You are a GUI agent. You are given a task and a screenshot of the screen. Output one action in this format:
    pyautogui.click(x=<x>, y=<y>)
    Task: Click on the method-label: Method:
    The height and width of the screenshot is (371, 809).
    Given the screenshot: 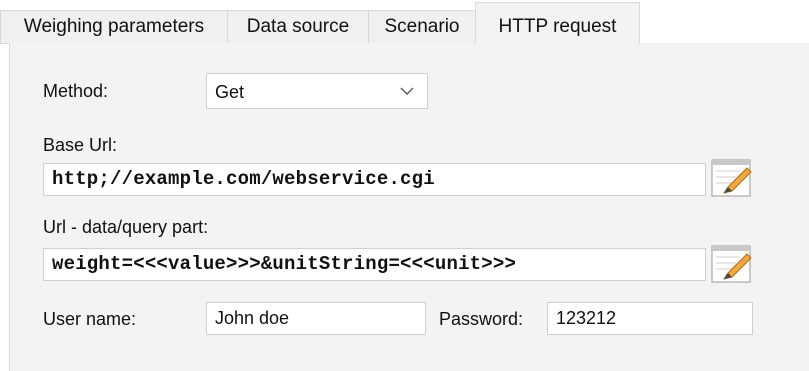 What is the action you would take?
    pyautogui.click(x=76, y=91)
    